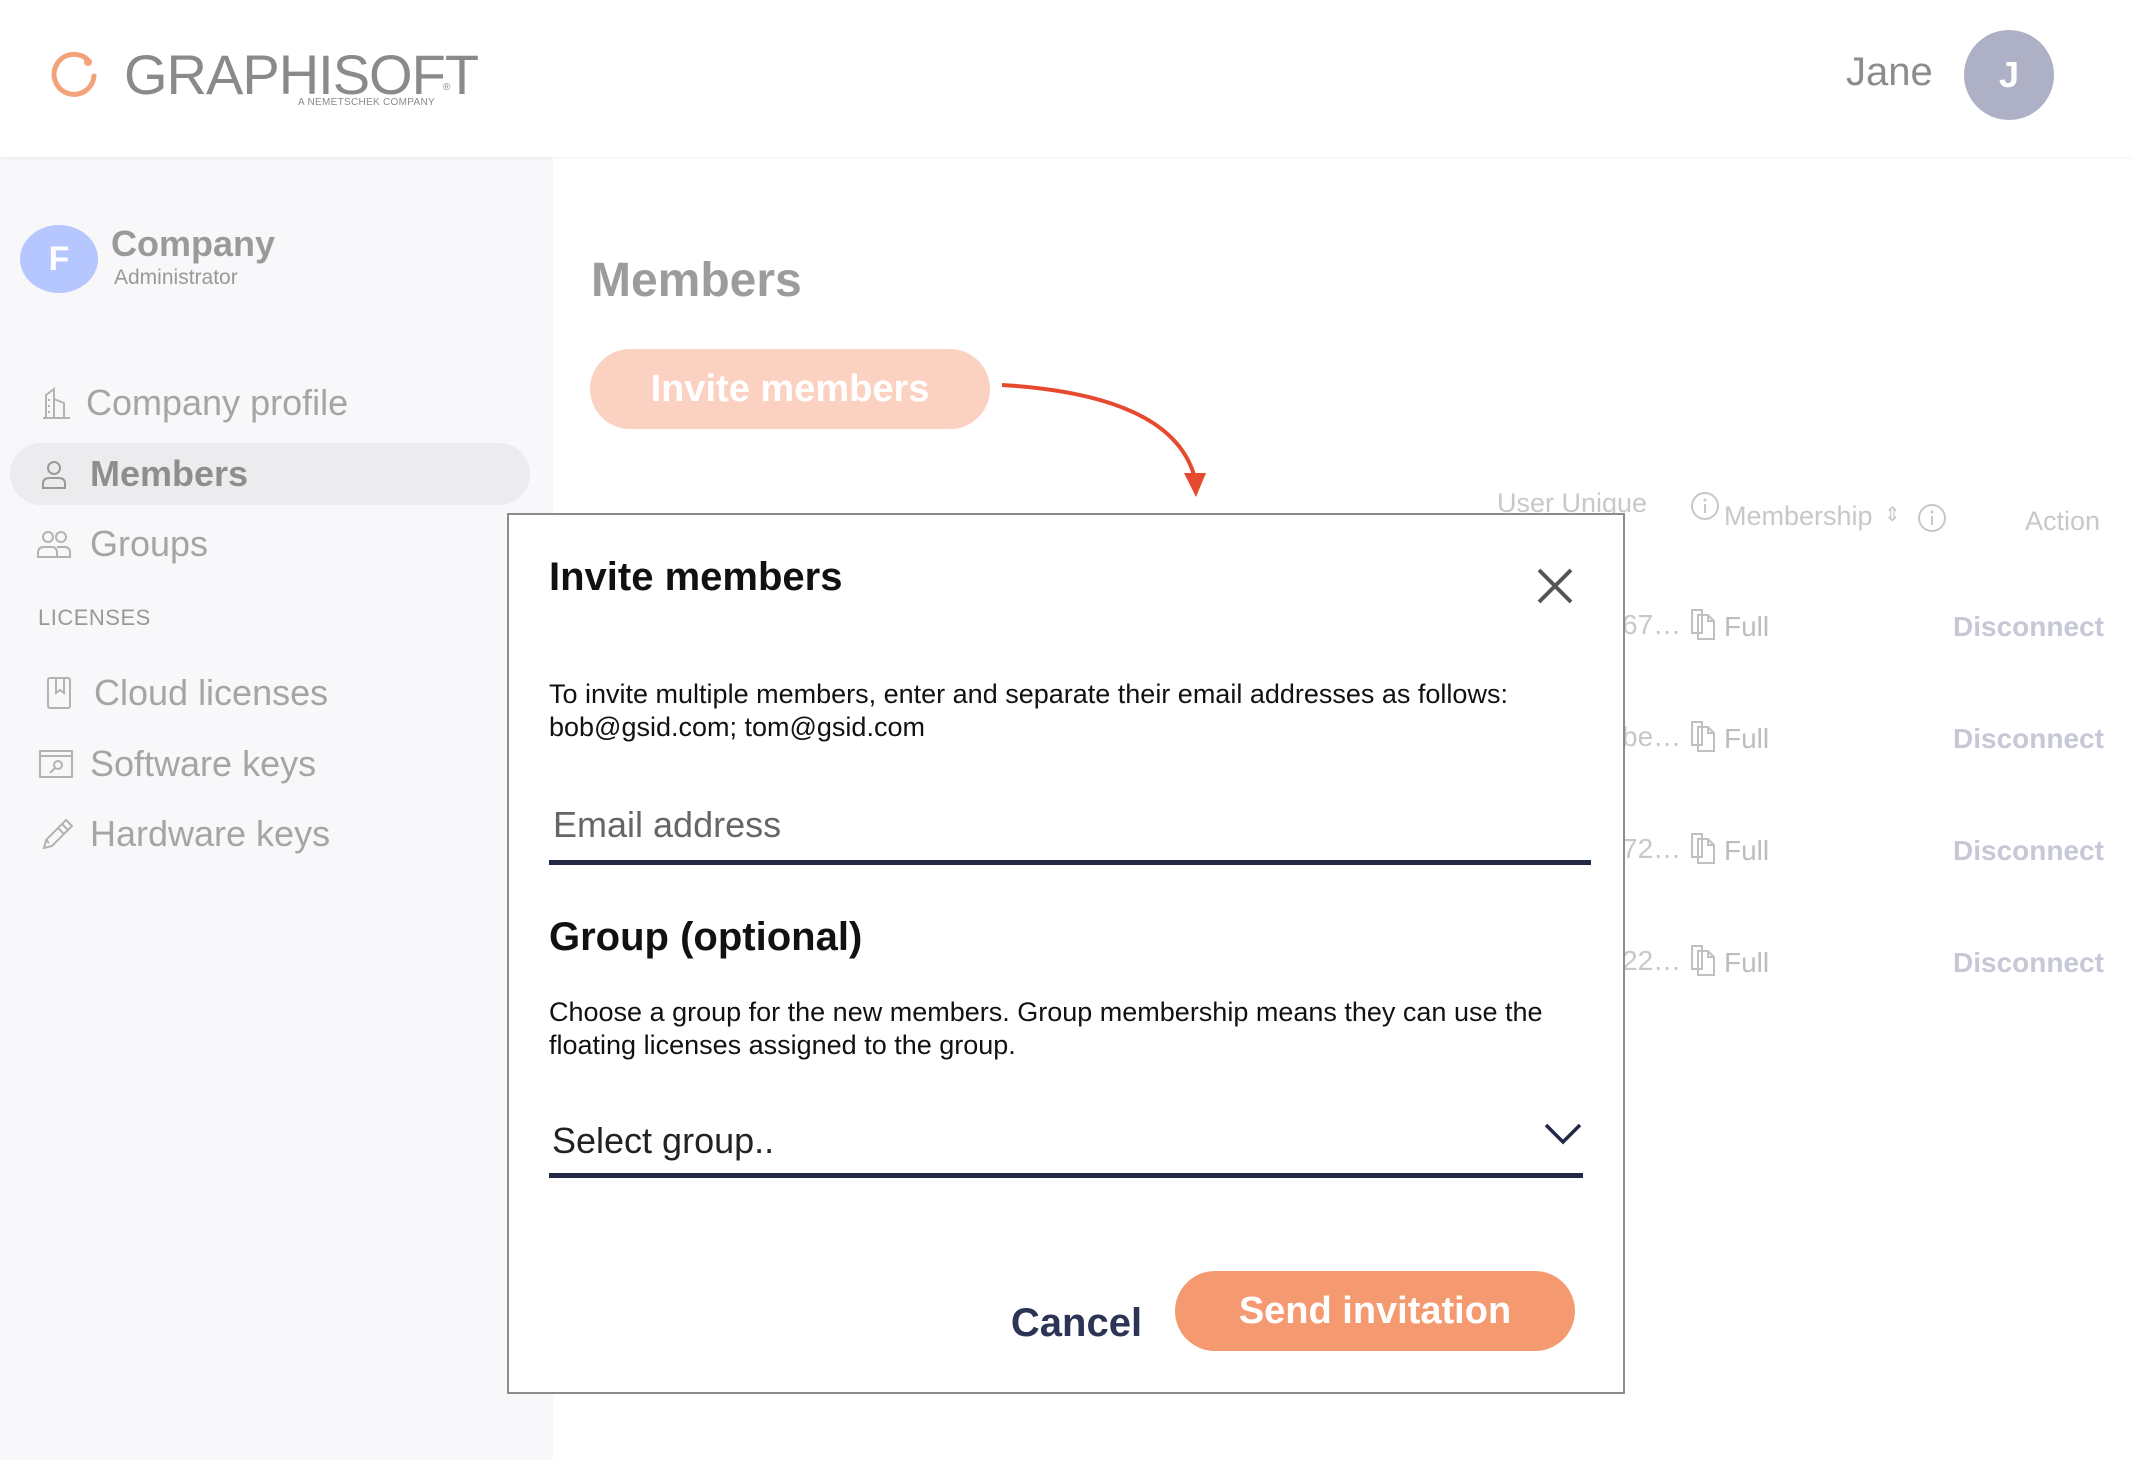 The height and width of the screenshot is (1460, 2134). What do you see at coordinates (1070, 827) in the screenshot?
I see `email-field` at bounding box center [1070, 827].